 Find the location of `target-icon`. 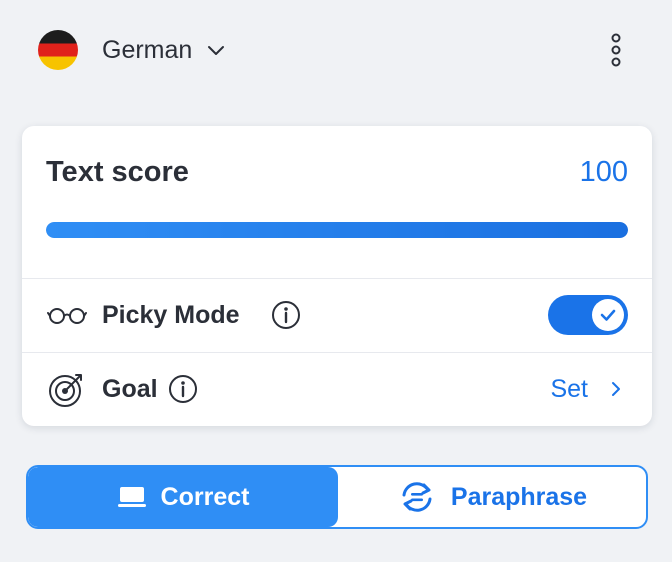

target-icon is located at coordinates (67, 389).